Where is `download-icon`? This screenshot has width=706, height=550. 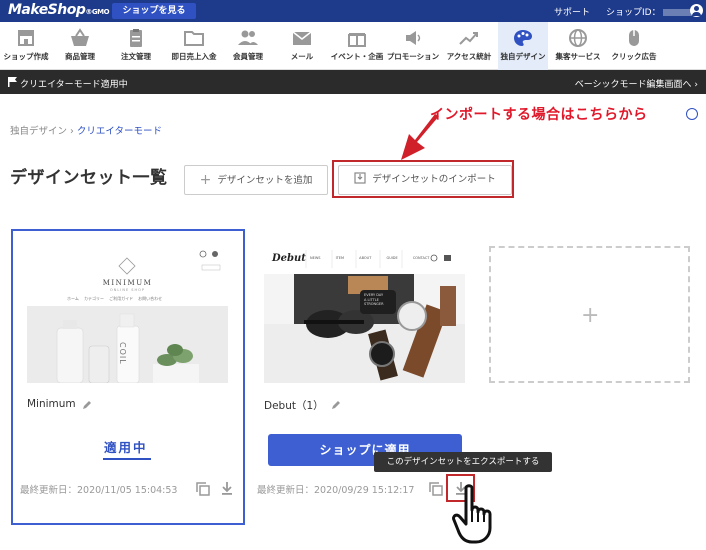
download-icon is located at coordinates (227, 488).